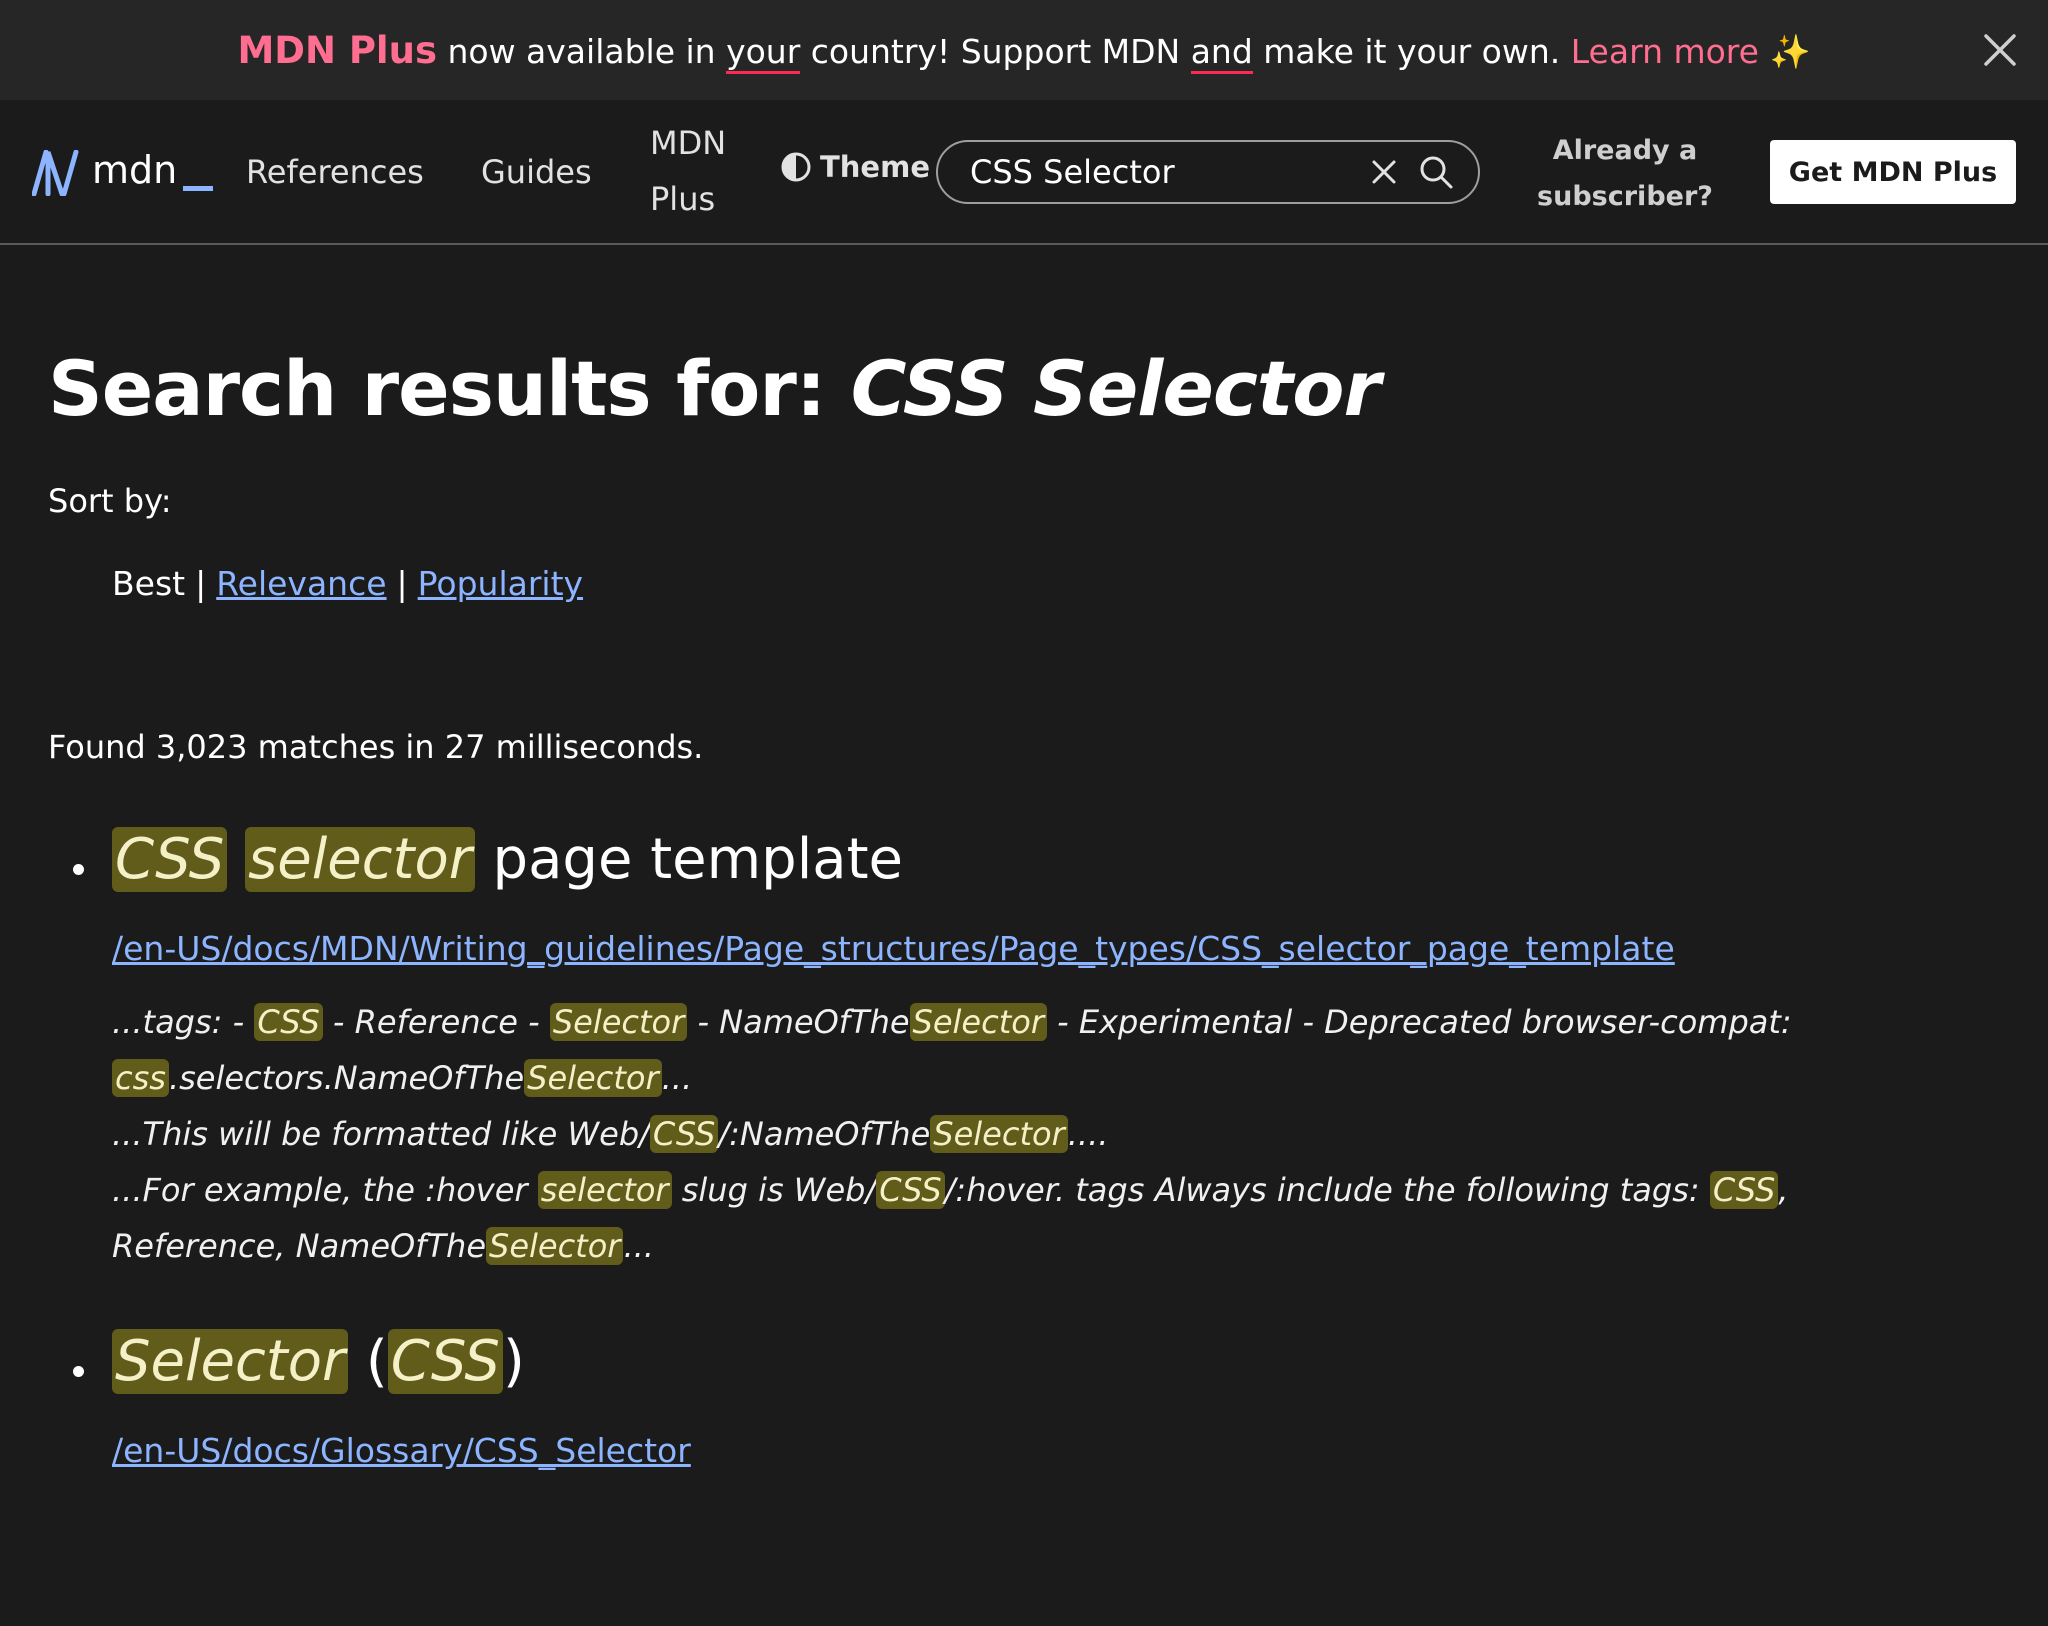 This screenshot has height=1626, width=2048. Describe the element at coordinates (449, 388) in the screenshot. I see `page-title-prefix: Search results for:` at that location.